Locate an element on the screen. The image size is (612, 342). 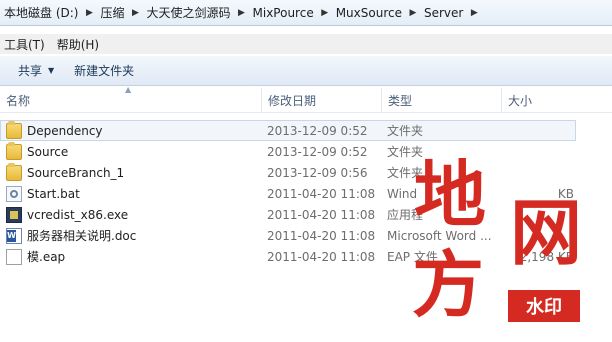
breadcrumb-source-code: 大天使之剑源码 is located at coordinates (188, 13).